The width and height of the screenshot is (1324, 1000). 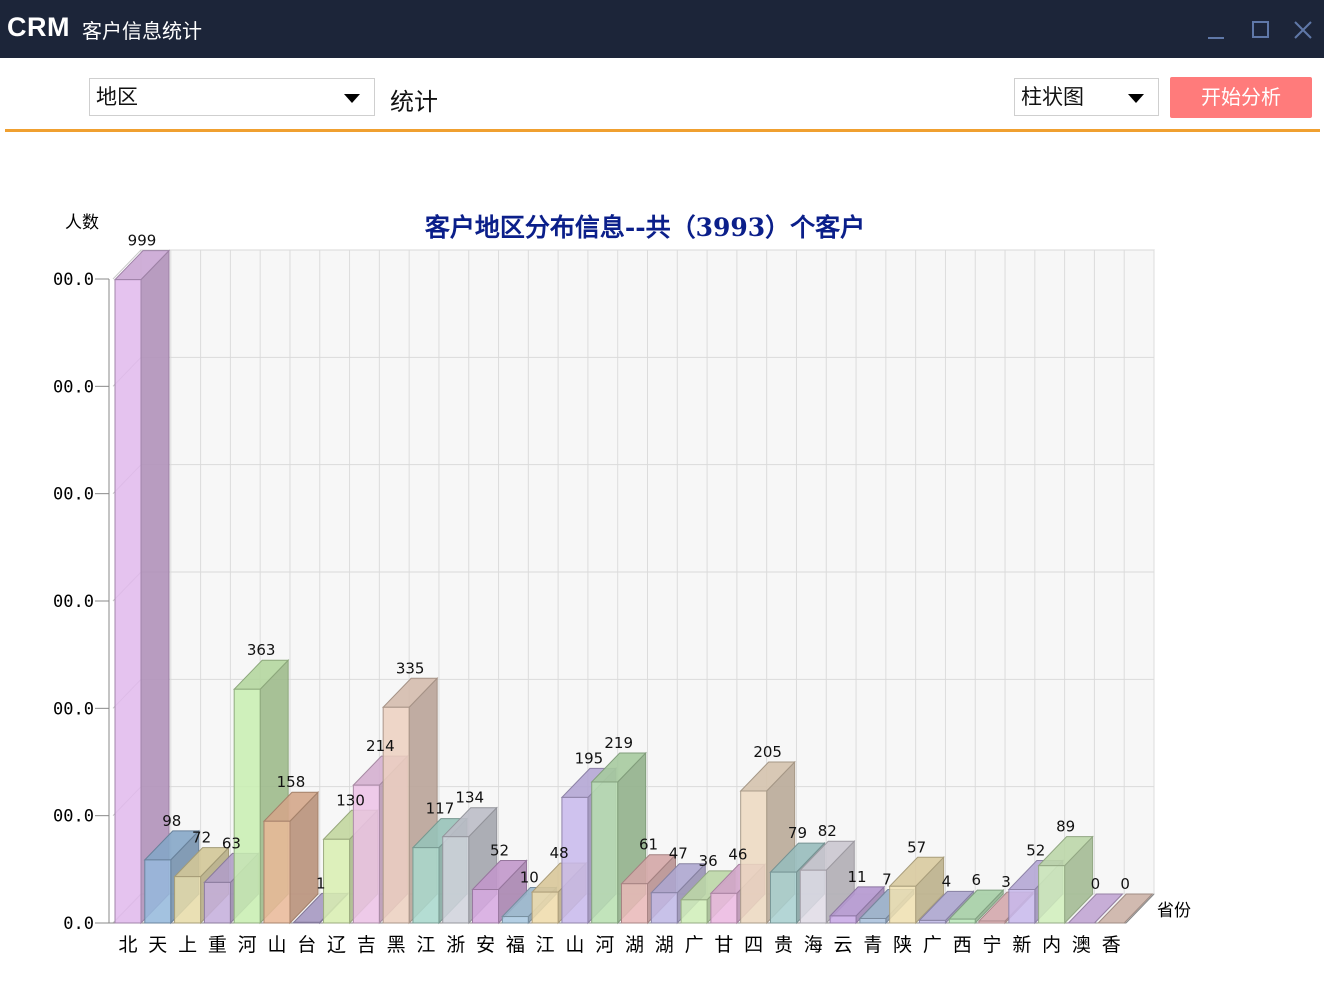 I want to click on data-label: 134, so click(x=469, y=798).